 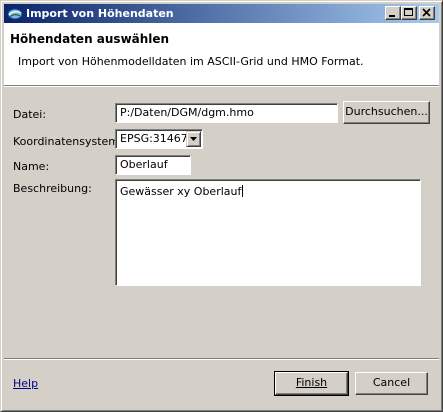 I want to click on close-button, so click(x=427, y=13).